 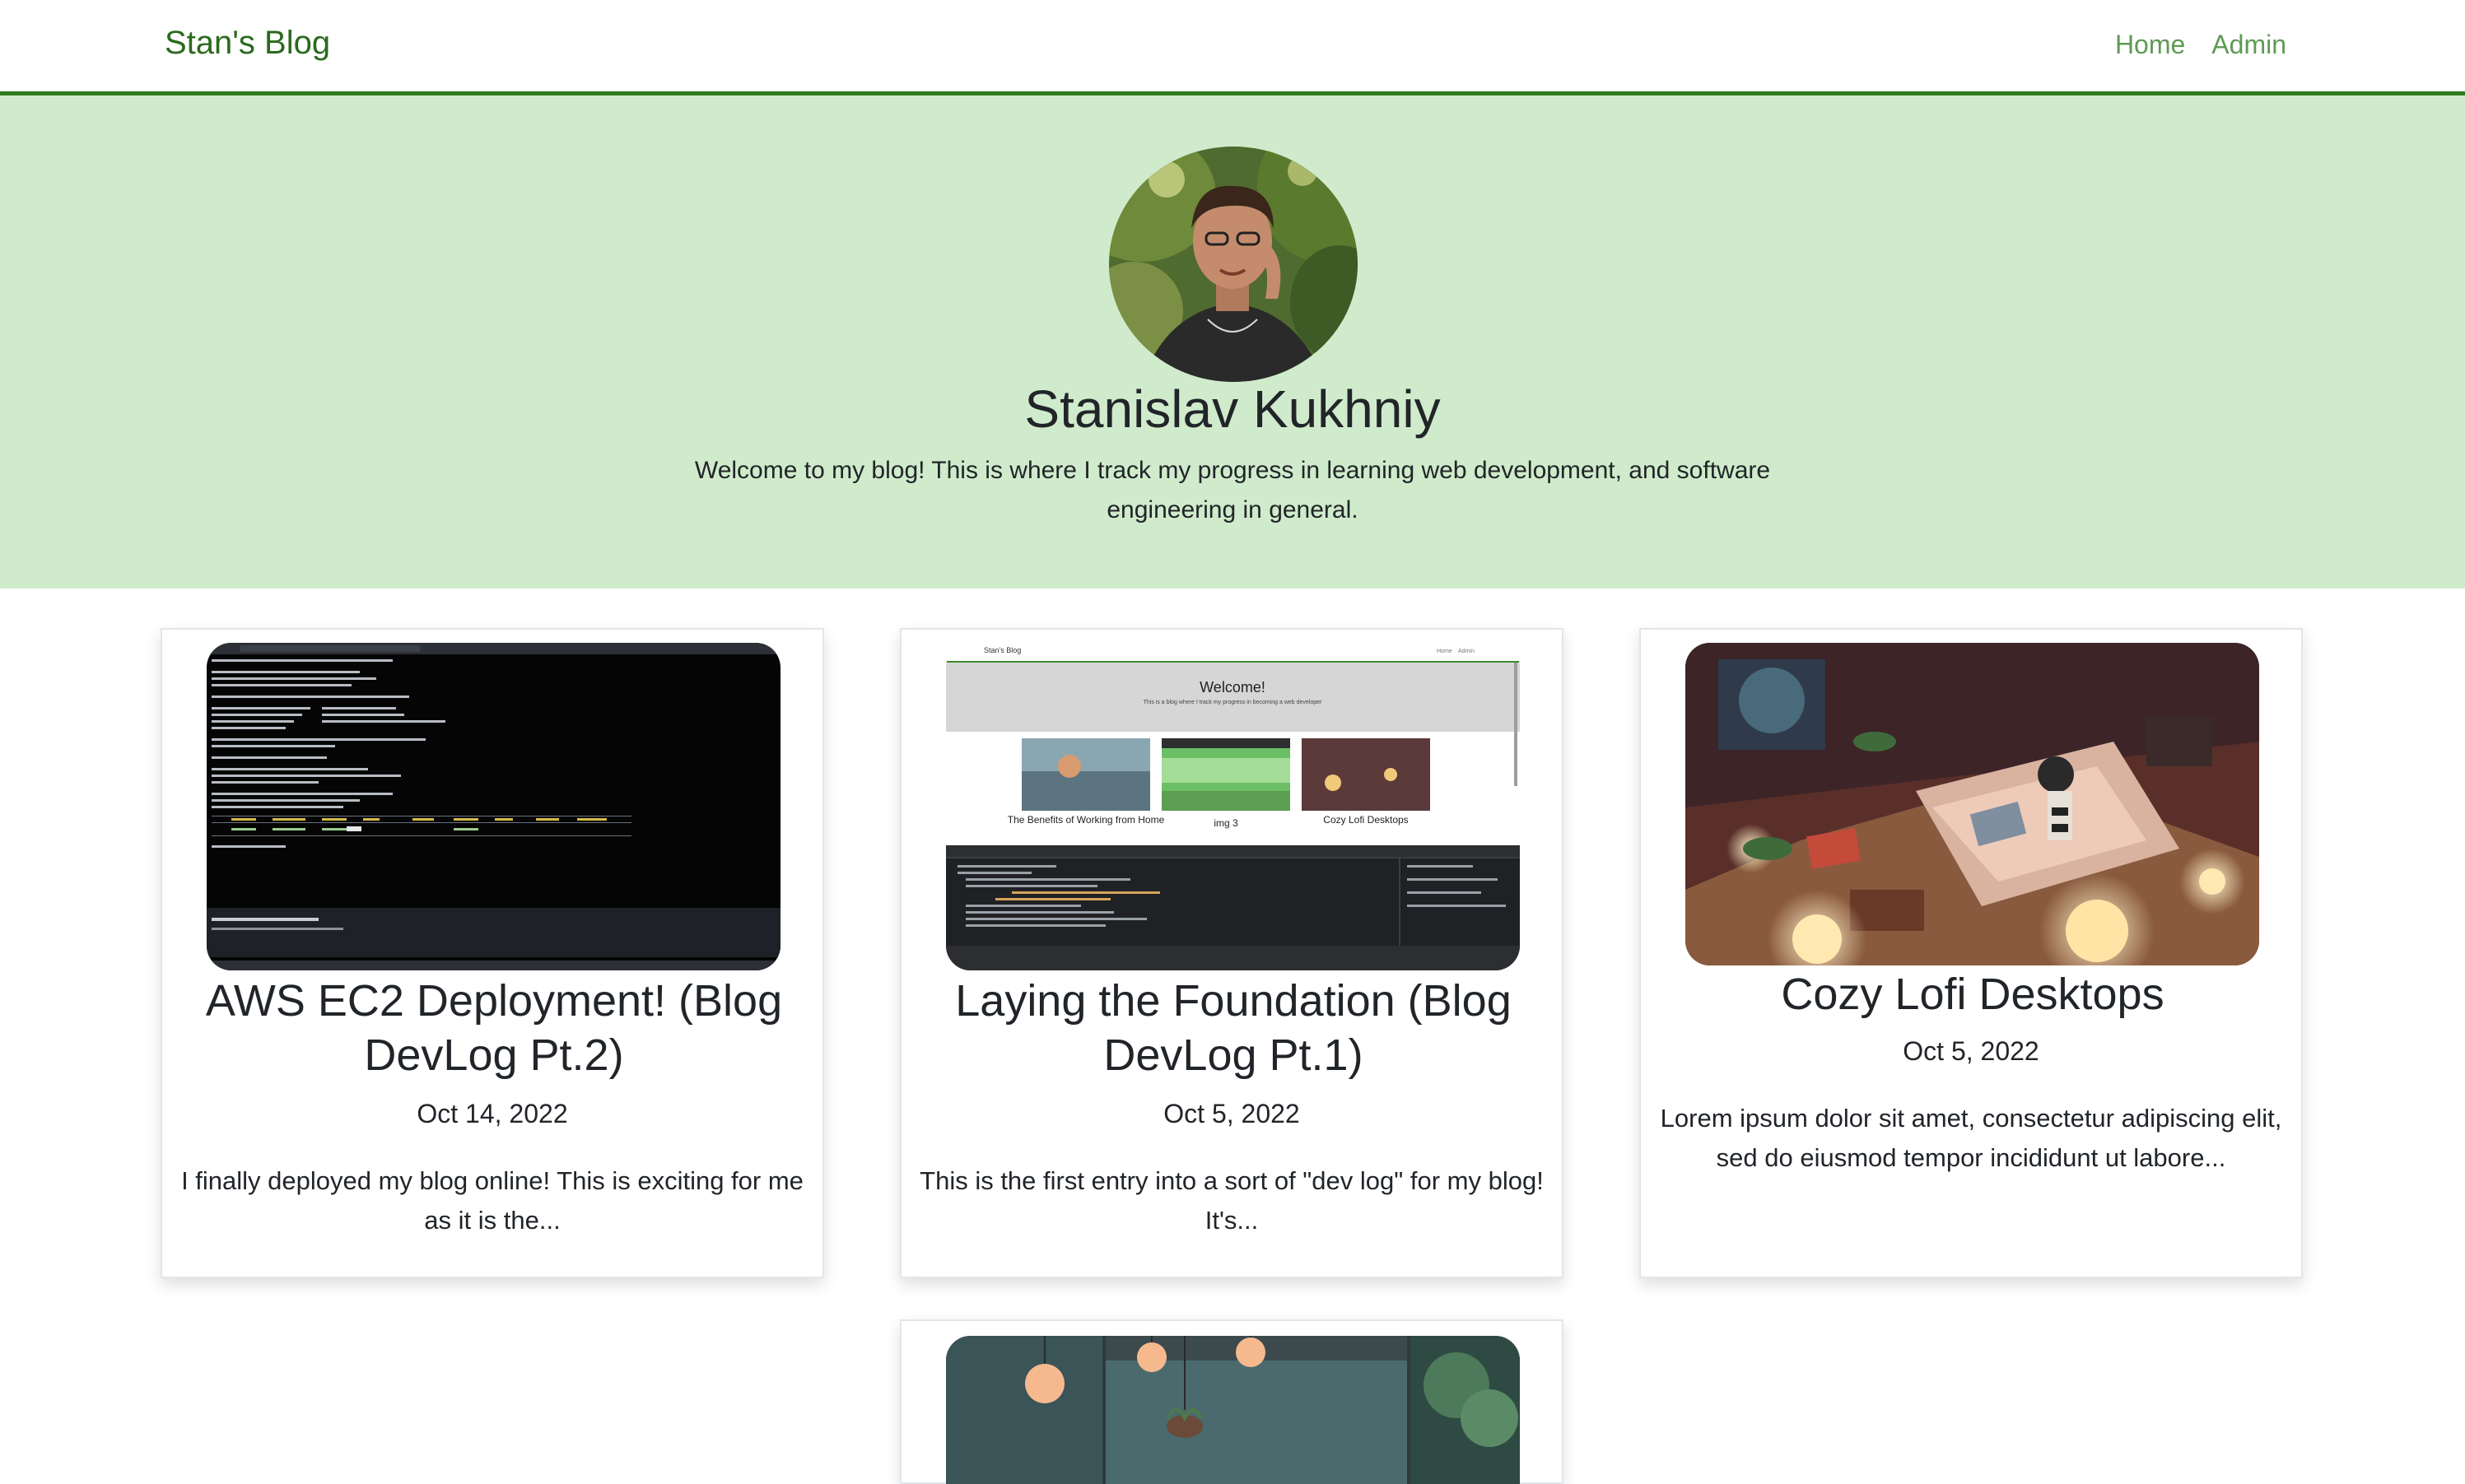 I want to click on terminal-screenshot-icon, so click(x=494, y=806).